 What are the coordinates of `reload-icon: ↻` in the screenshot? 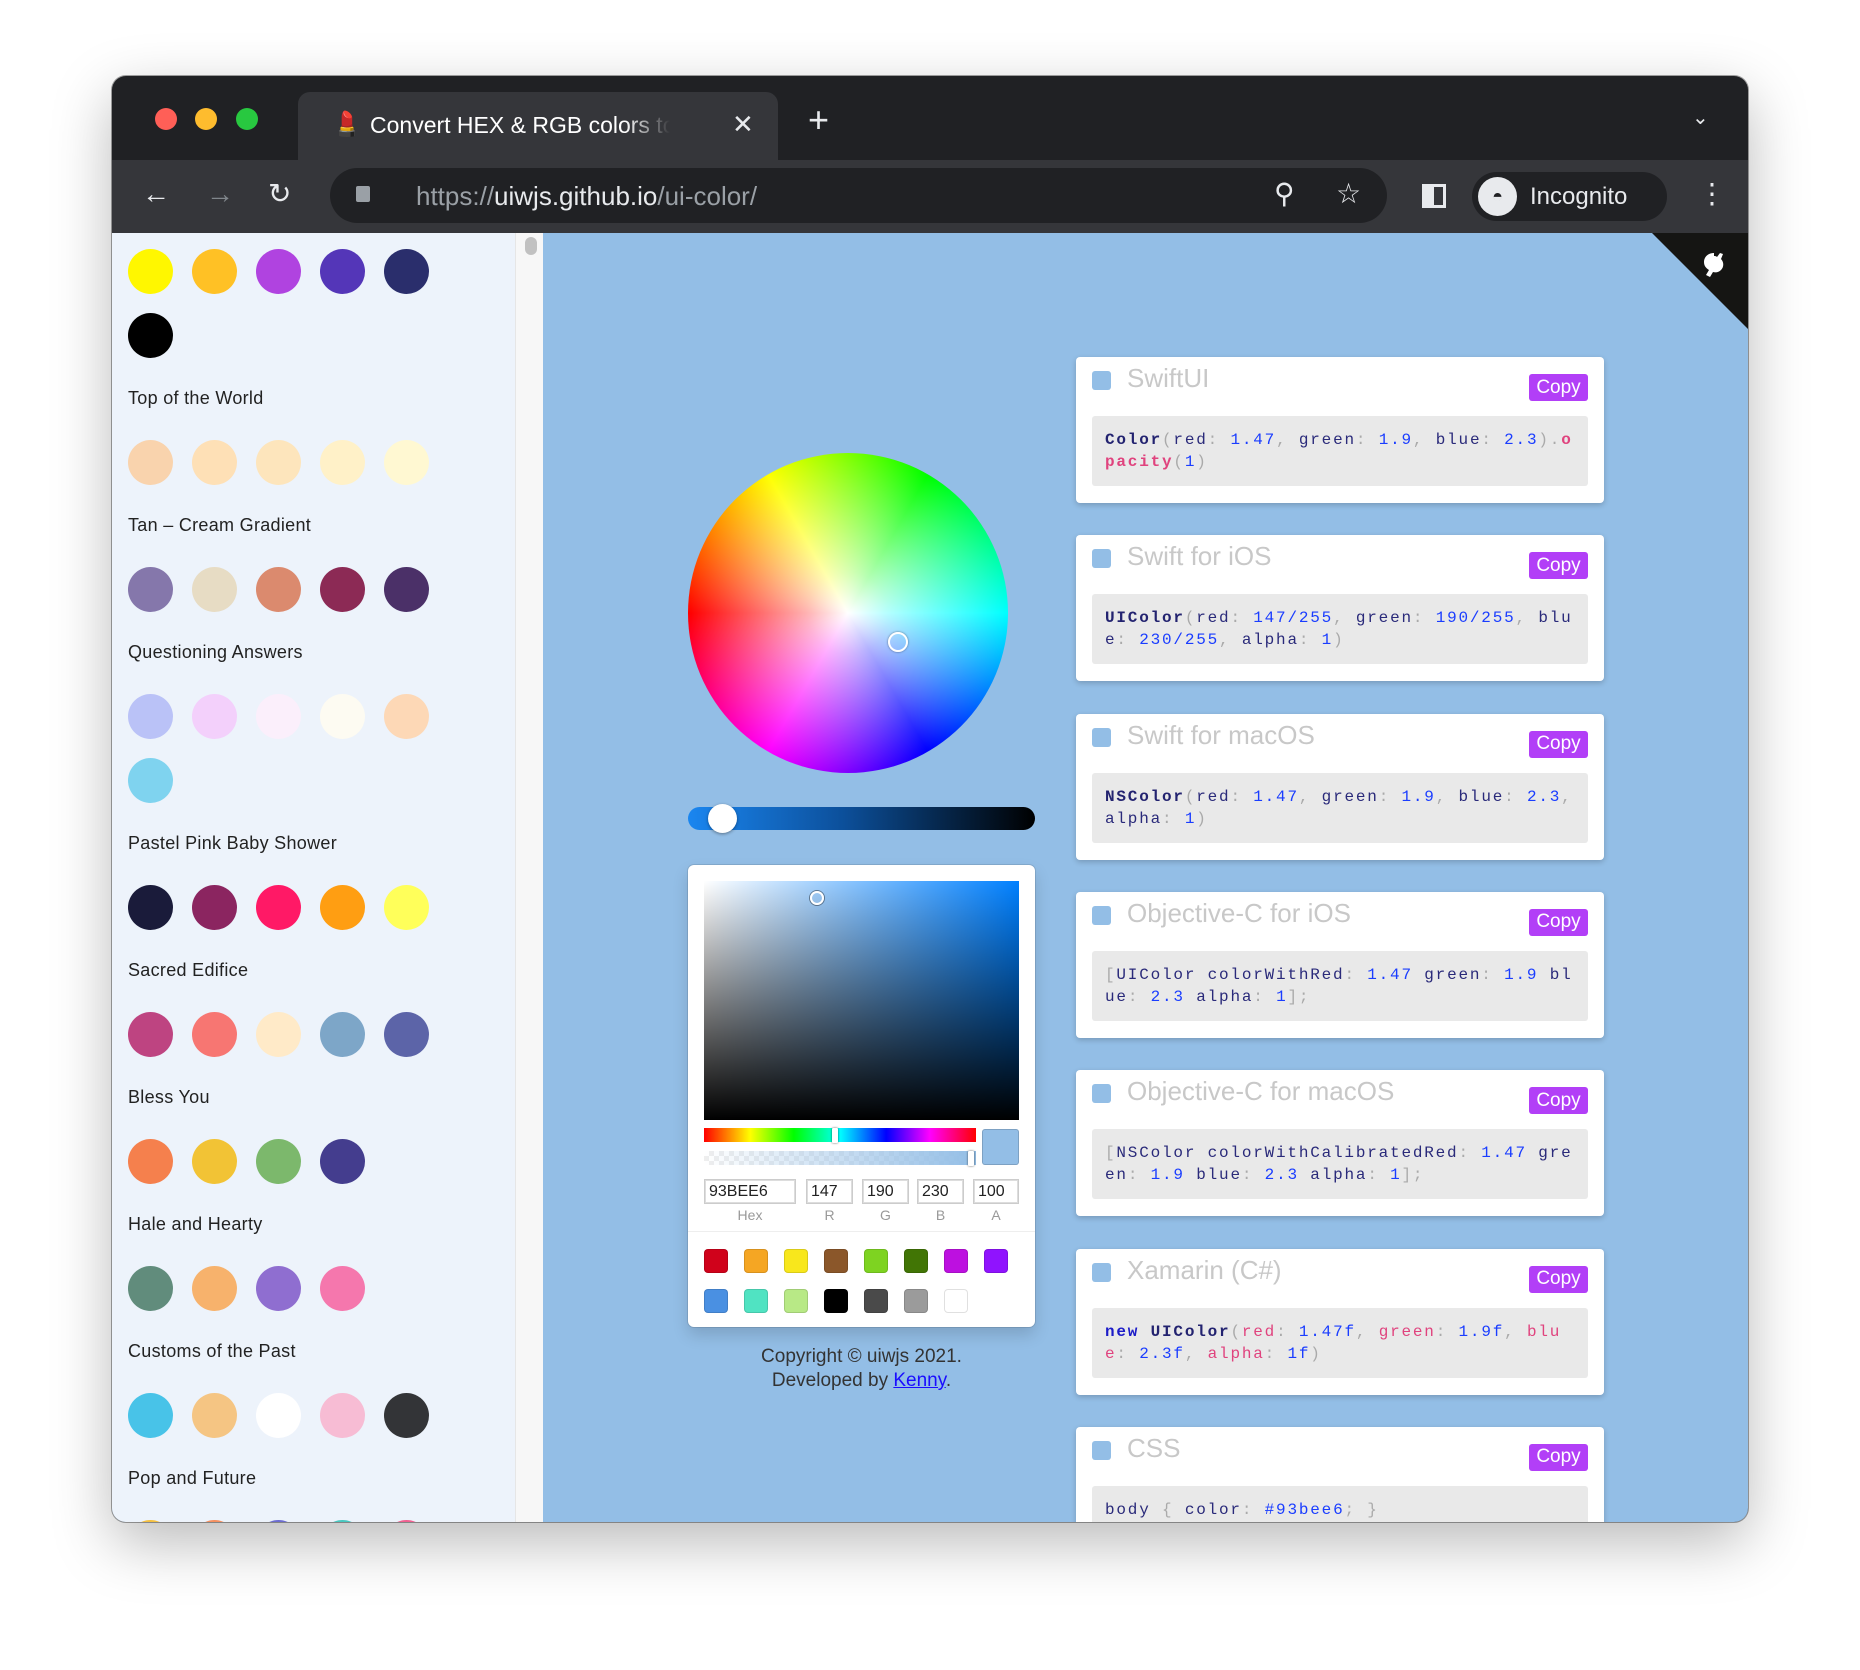 It's located at (279, 194).